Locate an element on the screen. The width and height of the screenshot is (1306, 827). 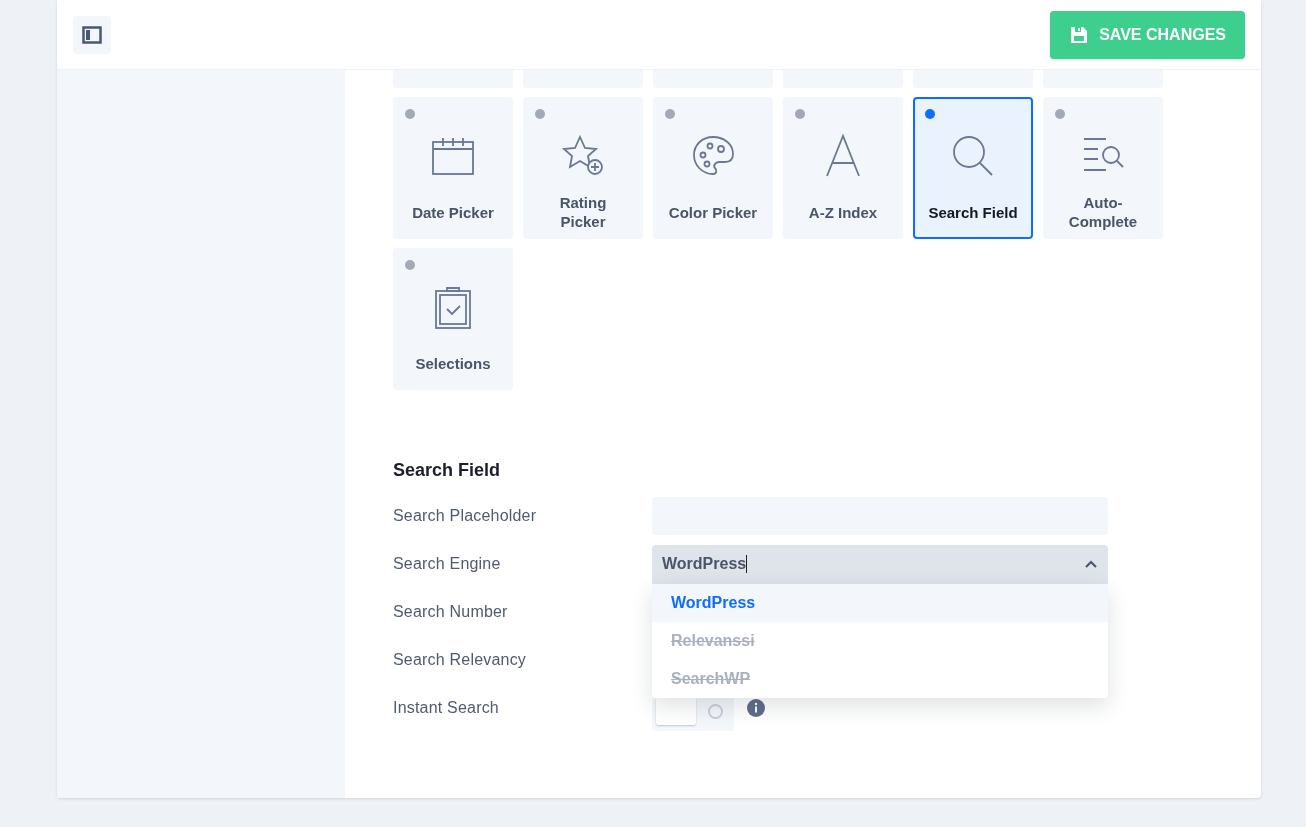
field-label: Search Engine is located at coordinates (447, 564).